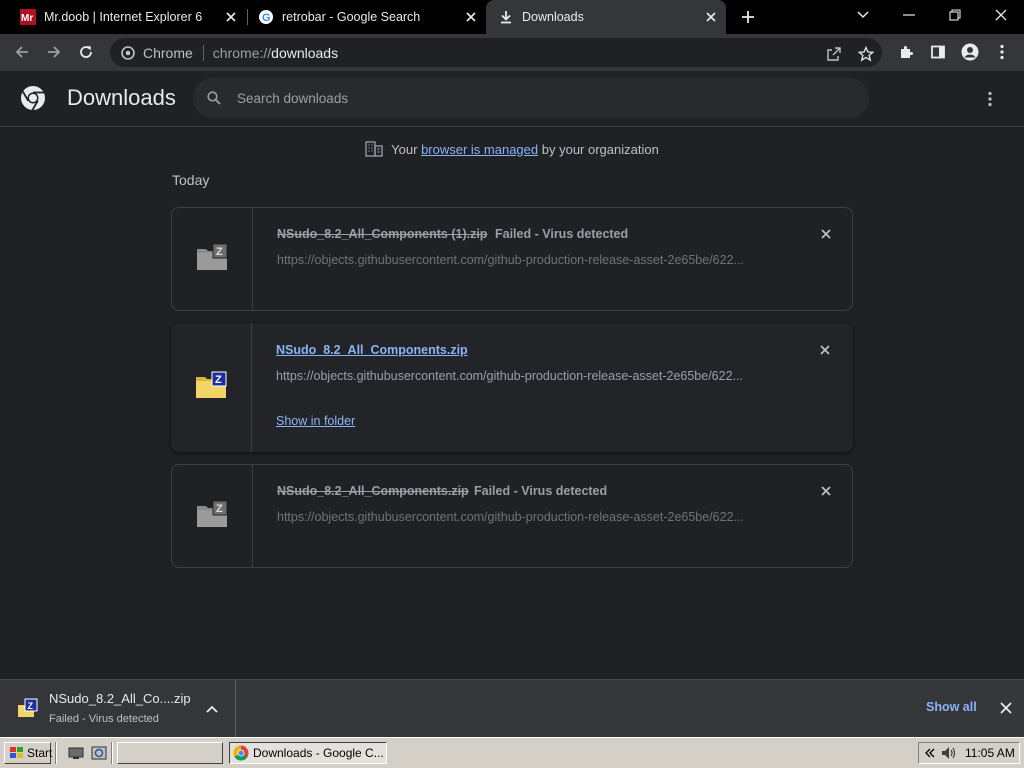 The height and width of the screenshot is (768, 1024). Describe the element at coordinates (512, 752) in the screenshot. I see `taskbar: Start Downloads - Google C... 11:05 AM` at that location.